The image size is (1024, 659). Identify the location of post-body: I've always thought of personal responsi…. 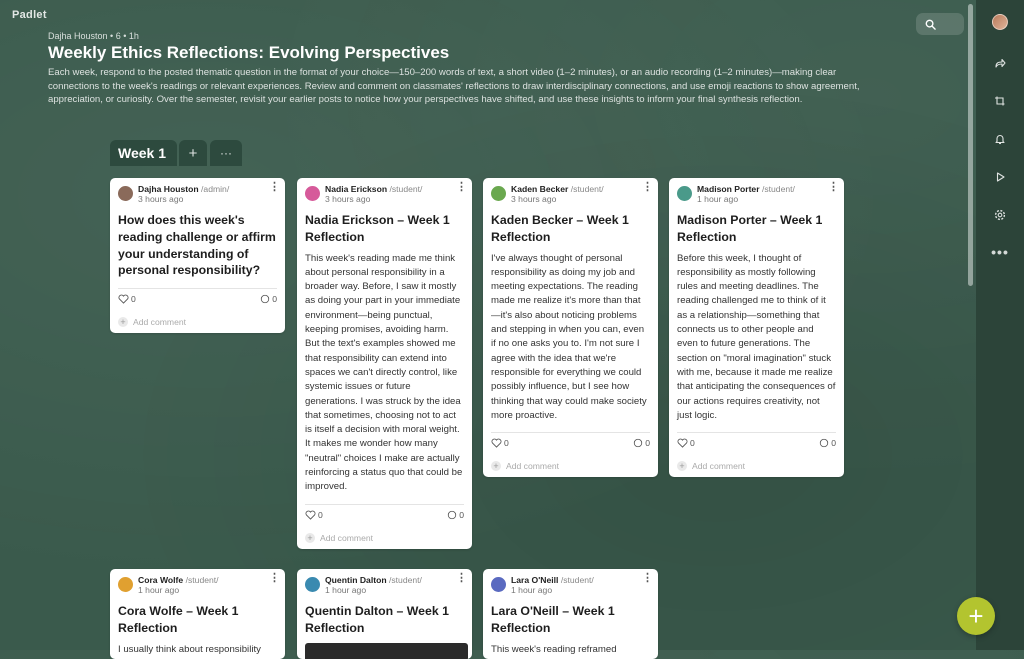
(569, 336).